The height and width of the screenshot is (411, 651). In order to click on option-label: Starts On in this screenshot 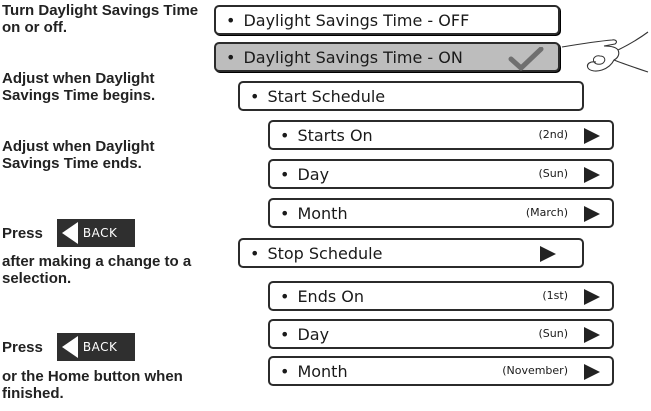, I will do `click(321, 135)`.